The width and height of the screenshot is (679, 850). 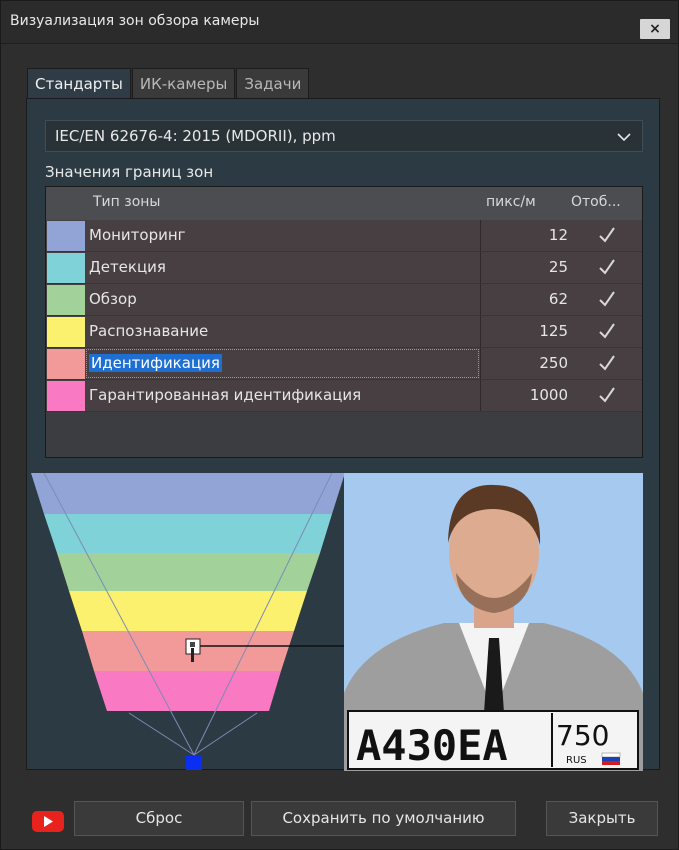 What do you see at coordinates (525, 299) in the screenshot?
I see `zone-ppm: 62` at bounding box center [525, 299].